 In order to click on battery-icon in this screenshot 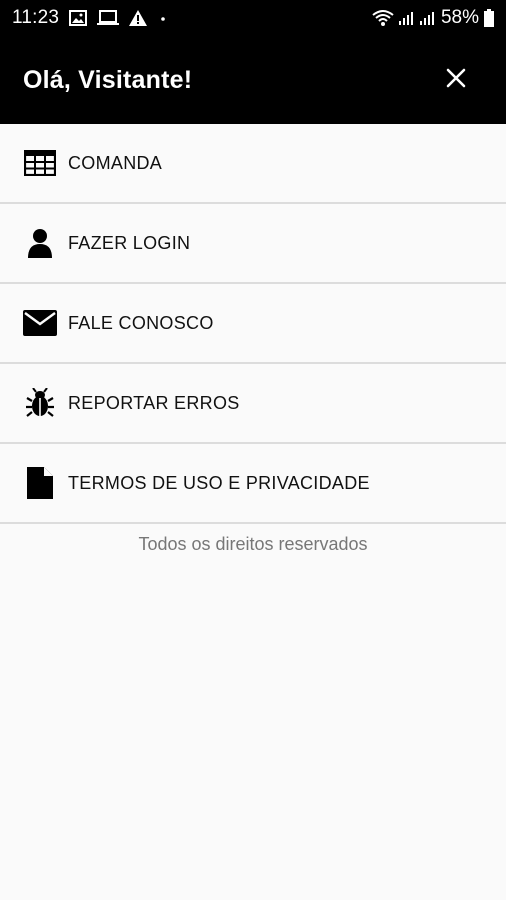, I will do `click(489, 18)`.